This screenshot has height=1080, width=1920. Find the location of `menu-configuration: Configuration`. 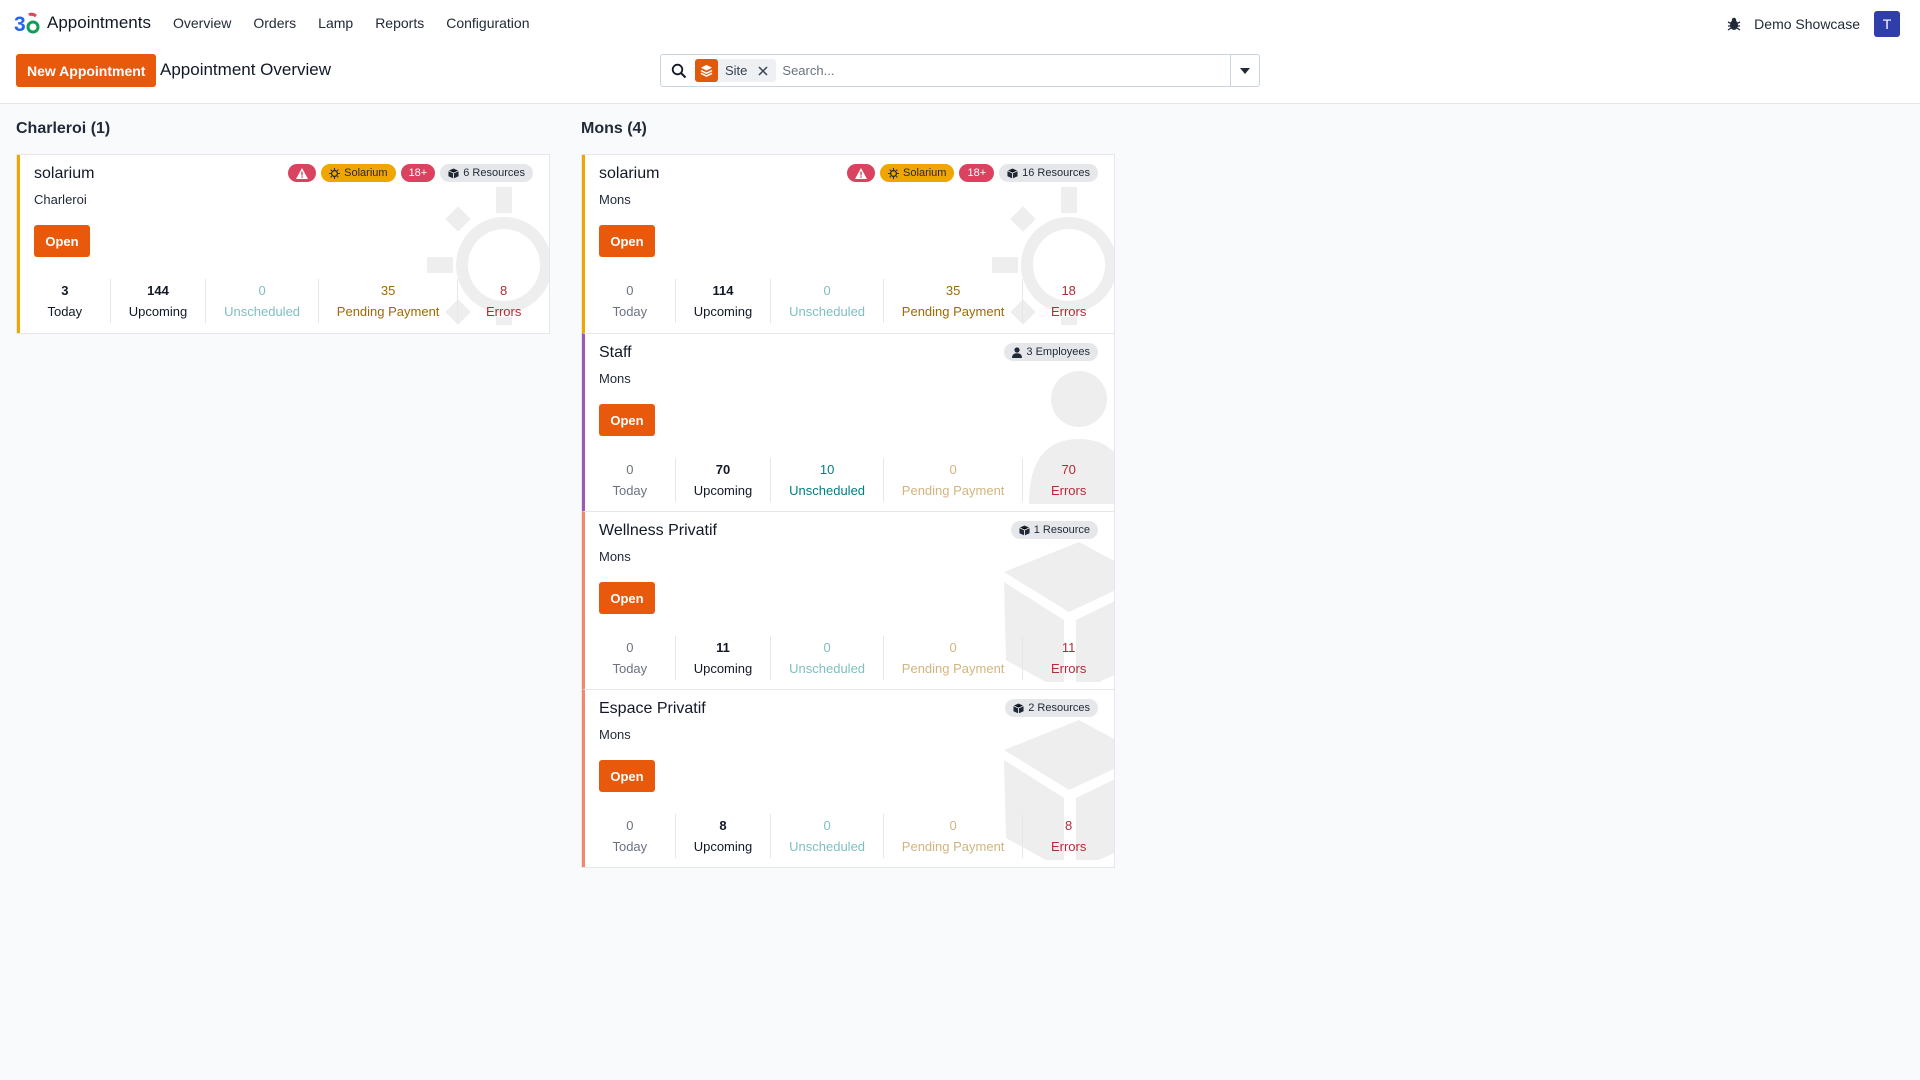

menu-configuration: Configuration is located at coordinates (487, 23).